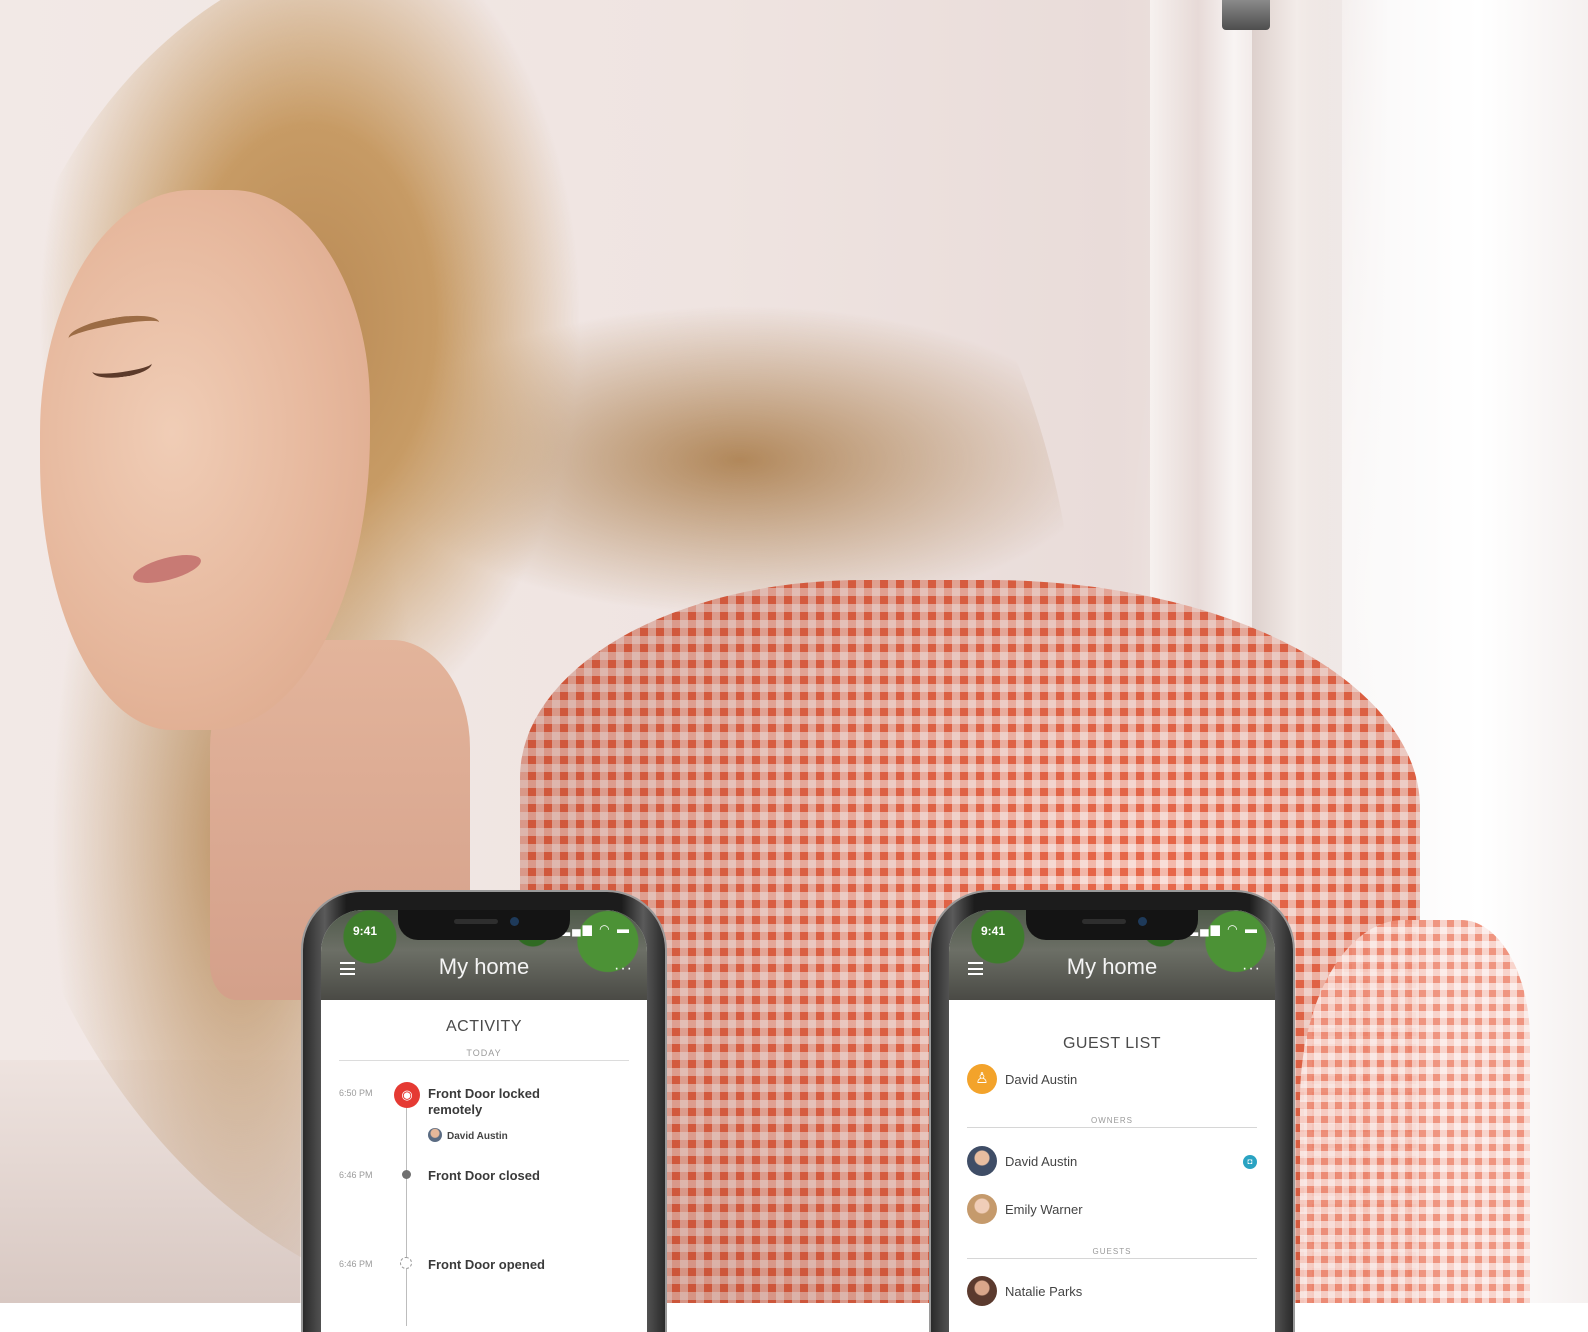 The height and width of the screenshot is (1332, 1588). What do you see at coordinates (407, 1095) in the screenshot?
I see `wifi-icon: ◉` at bounding box center [407, 1095].